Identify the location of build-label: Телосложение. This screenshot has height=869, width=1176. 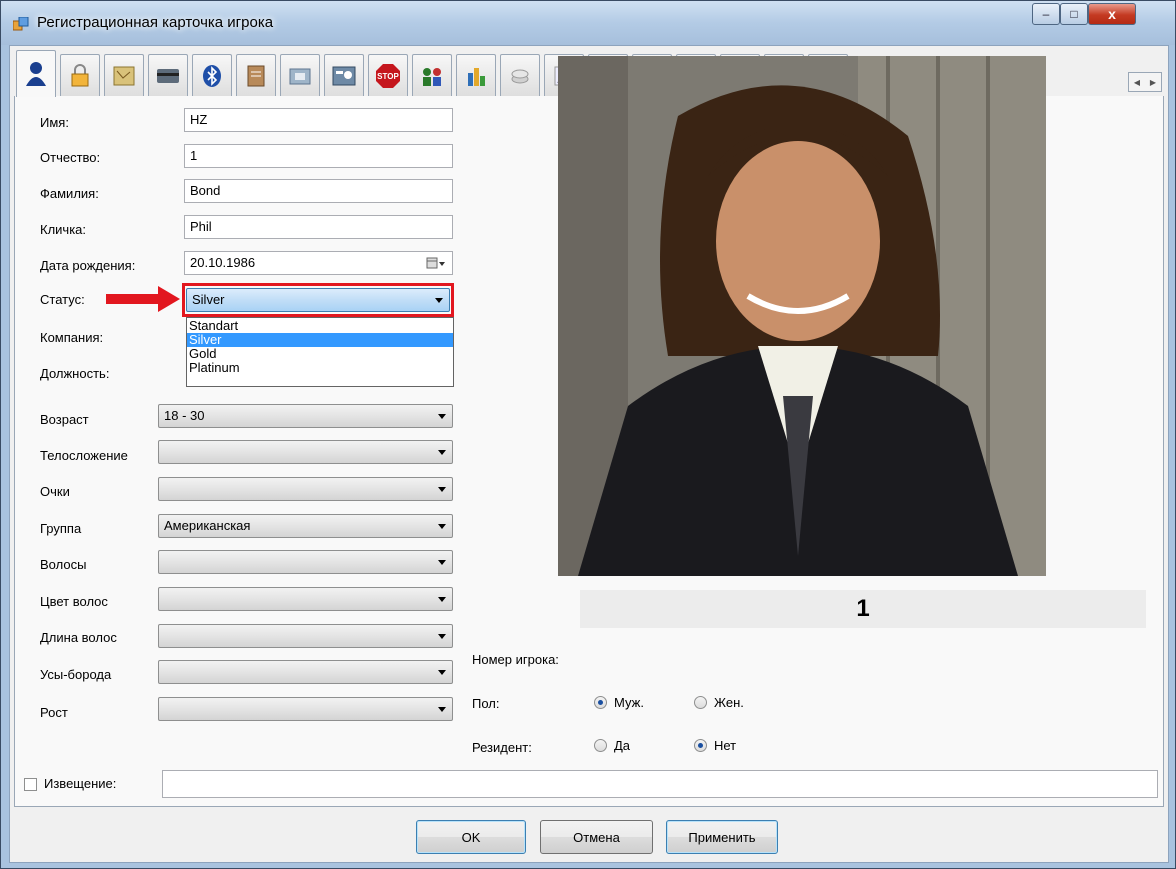
(84, 455).